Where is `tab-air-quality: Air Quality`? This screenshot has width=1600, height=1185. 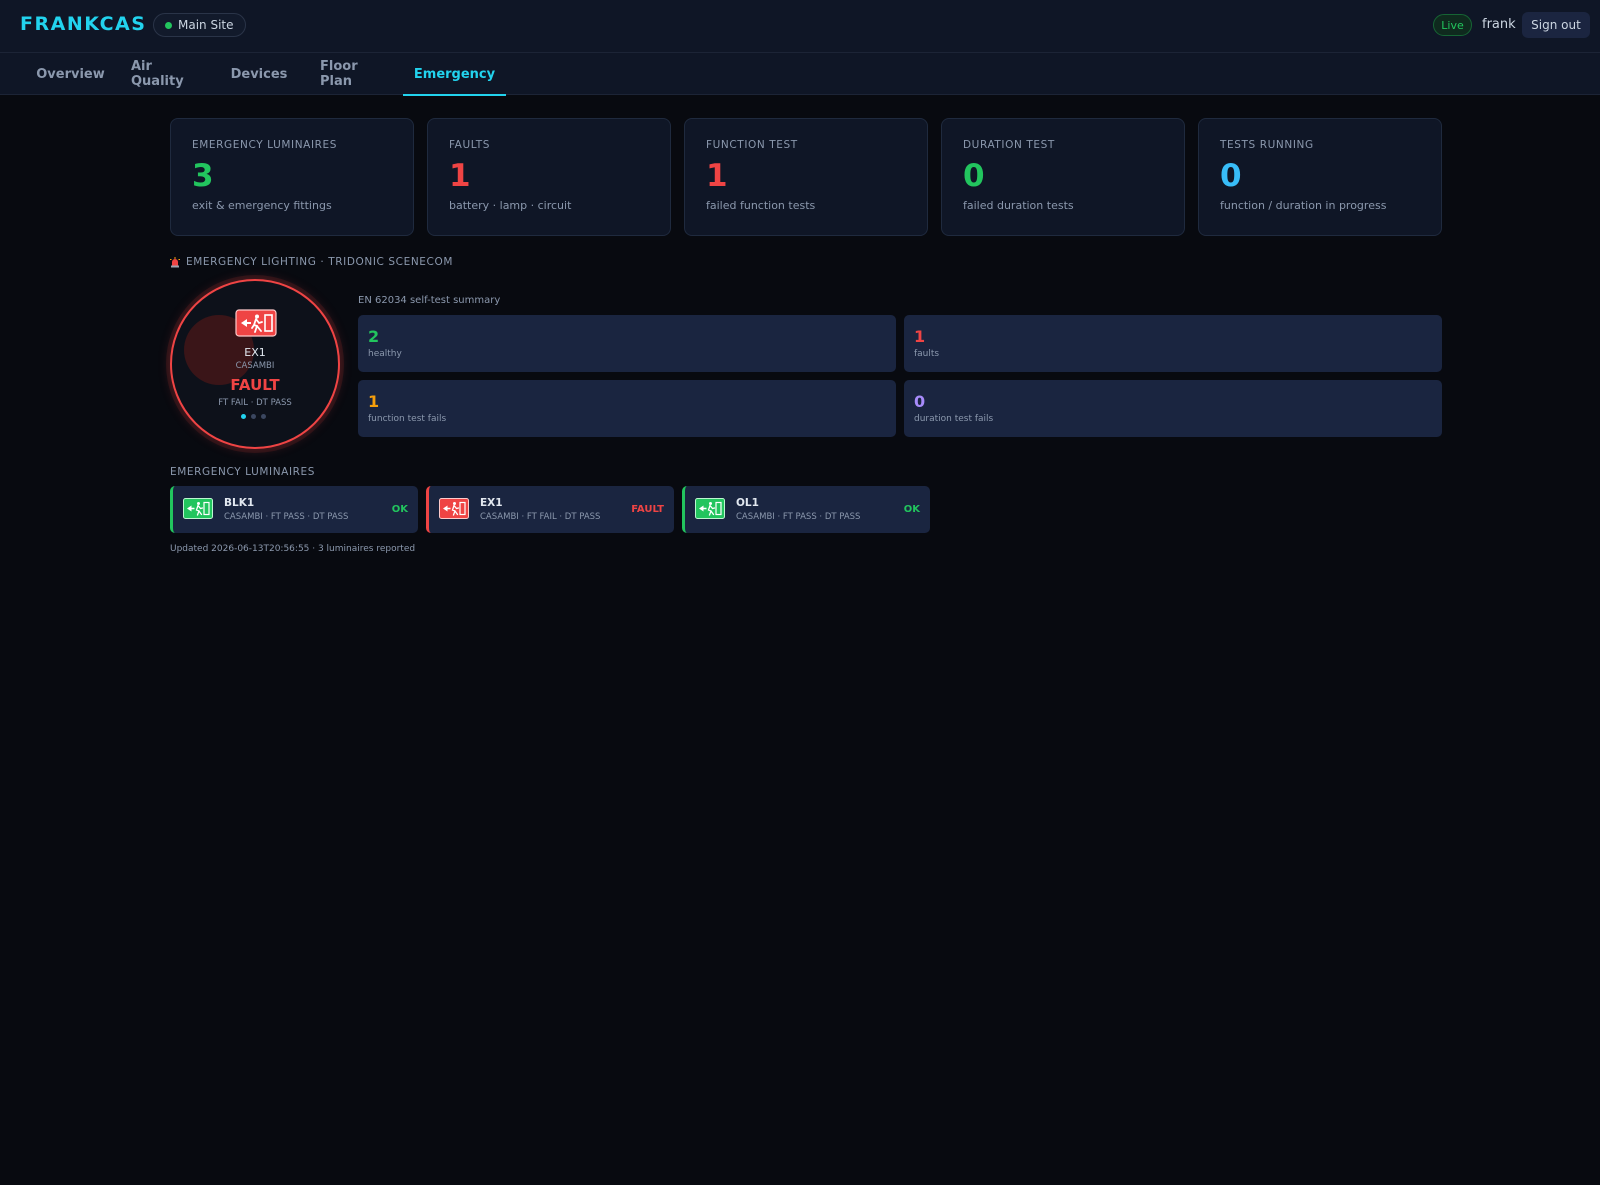 tab-air-quality: Air Quality is located at coordinates (164, 74).